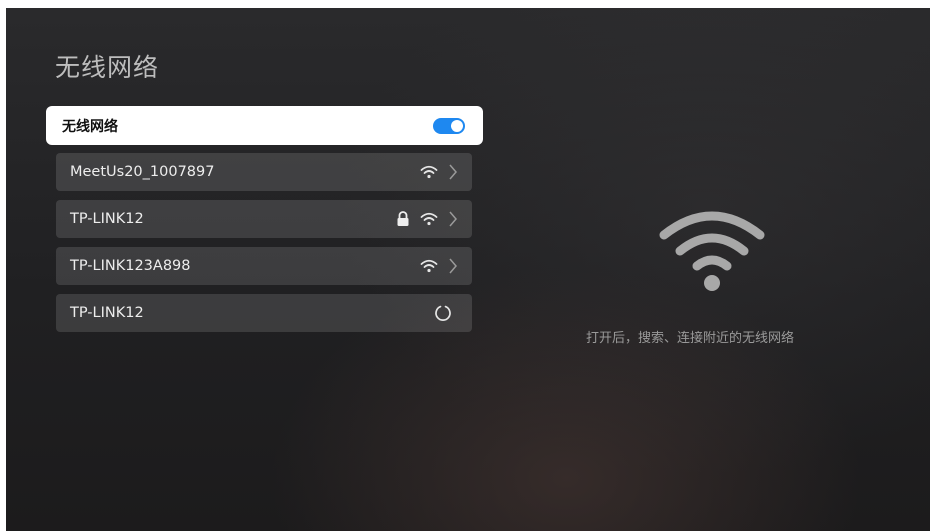 Image resolution: width=936 pixels, height=531 pixels. I want to click on wifi-large-icon, so click(712, 251).